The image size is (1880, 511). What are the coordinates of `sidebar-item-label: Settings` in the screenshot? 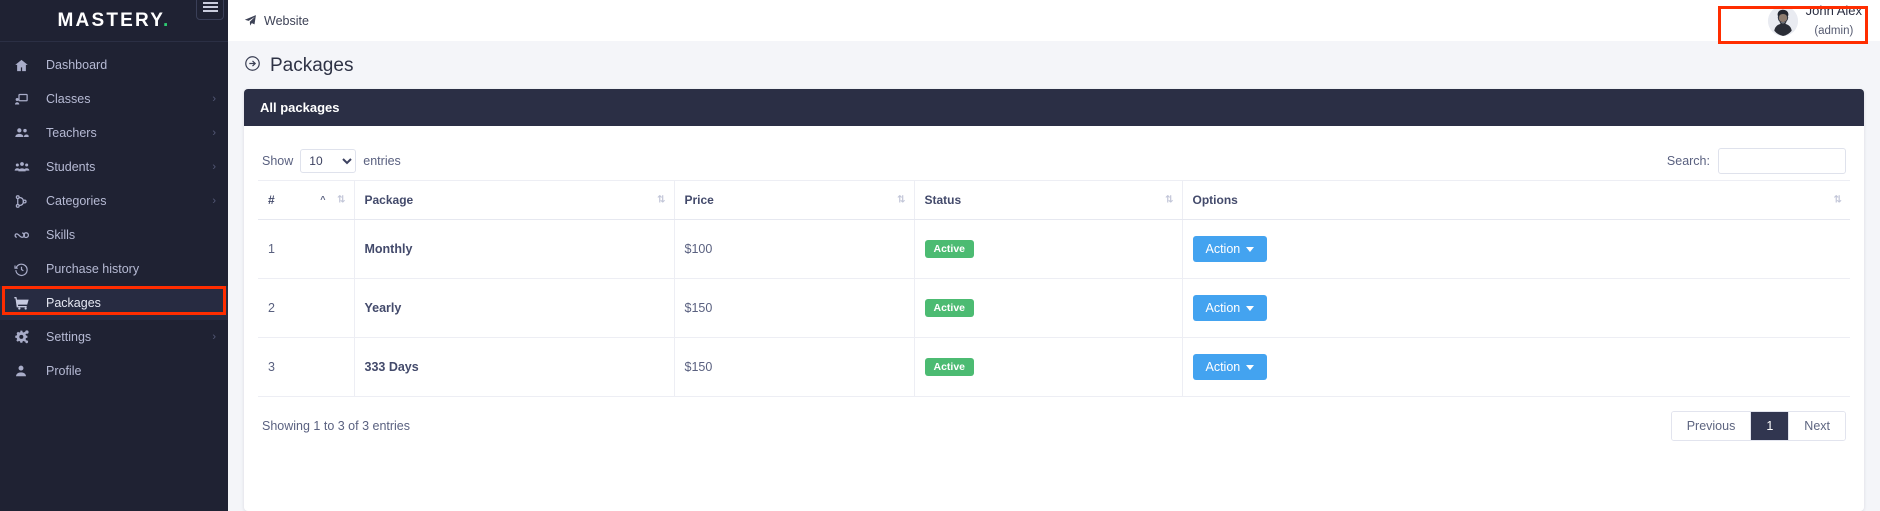 It's located at (69, 337).